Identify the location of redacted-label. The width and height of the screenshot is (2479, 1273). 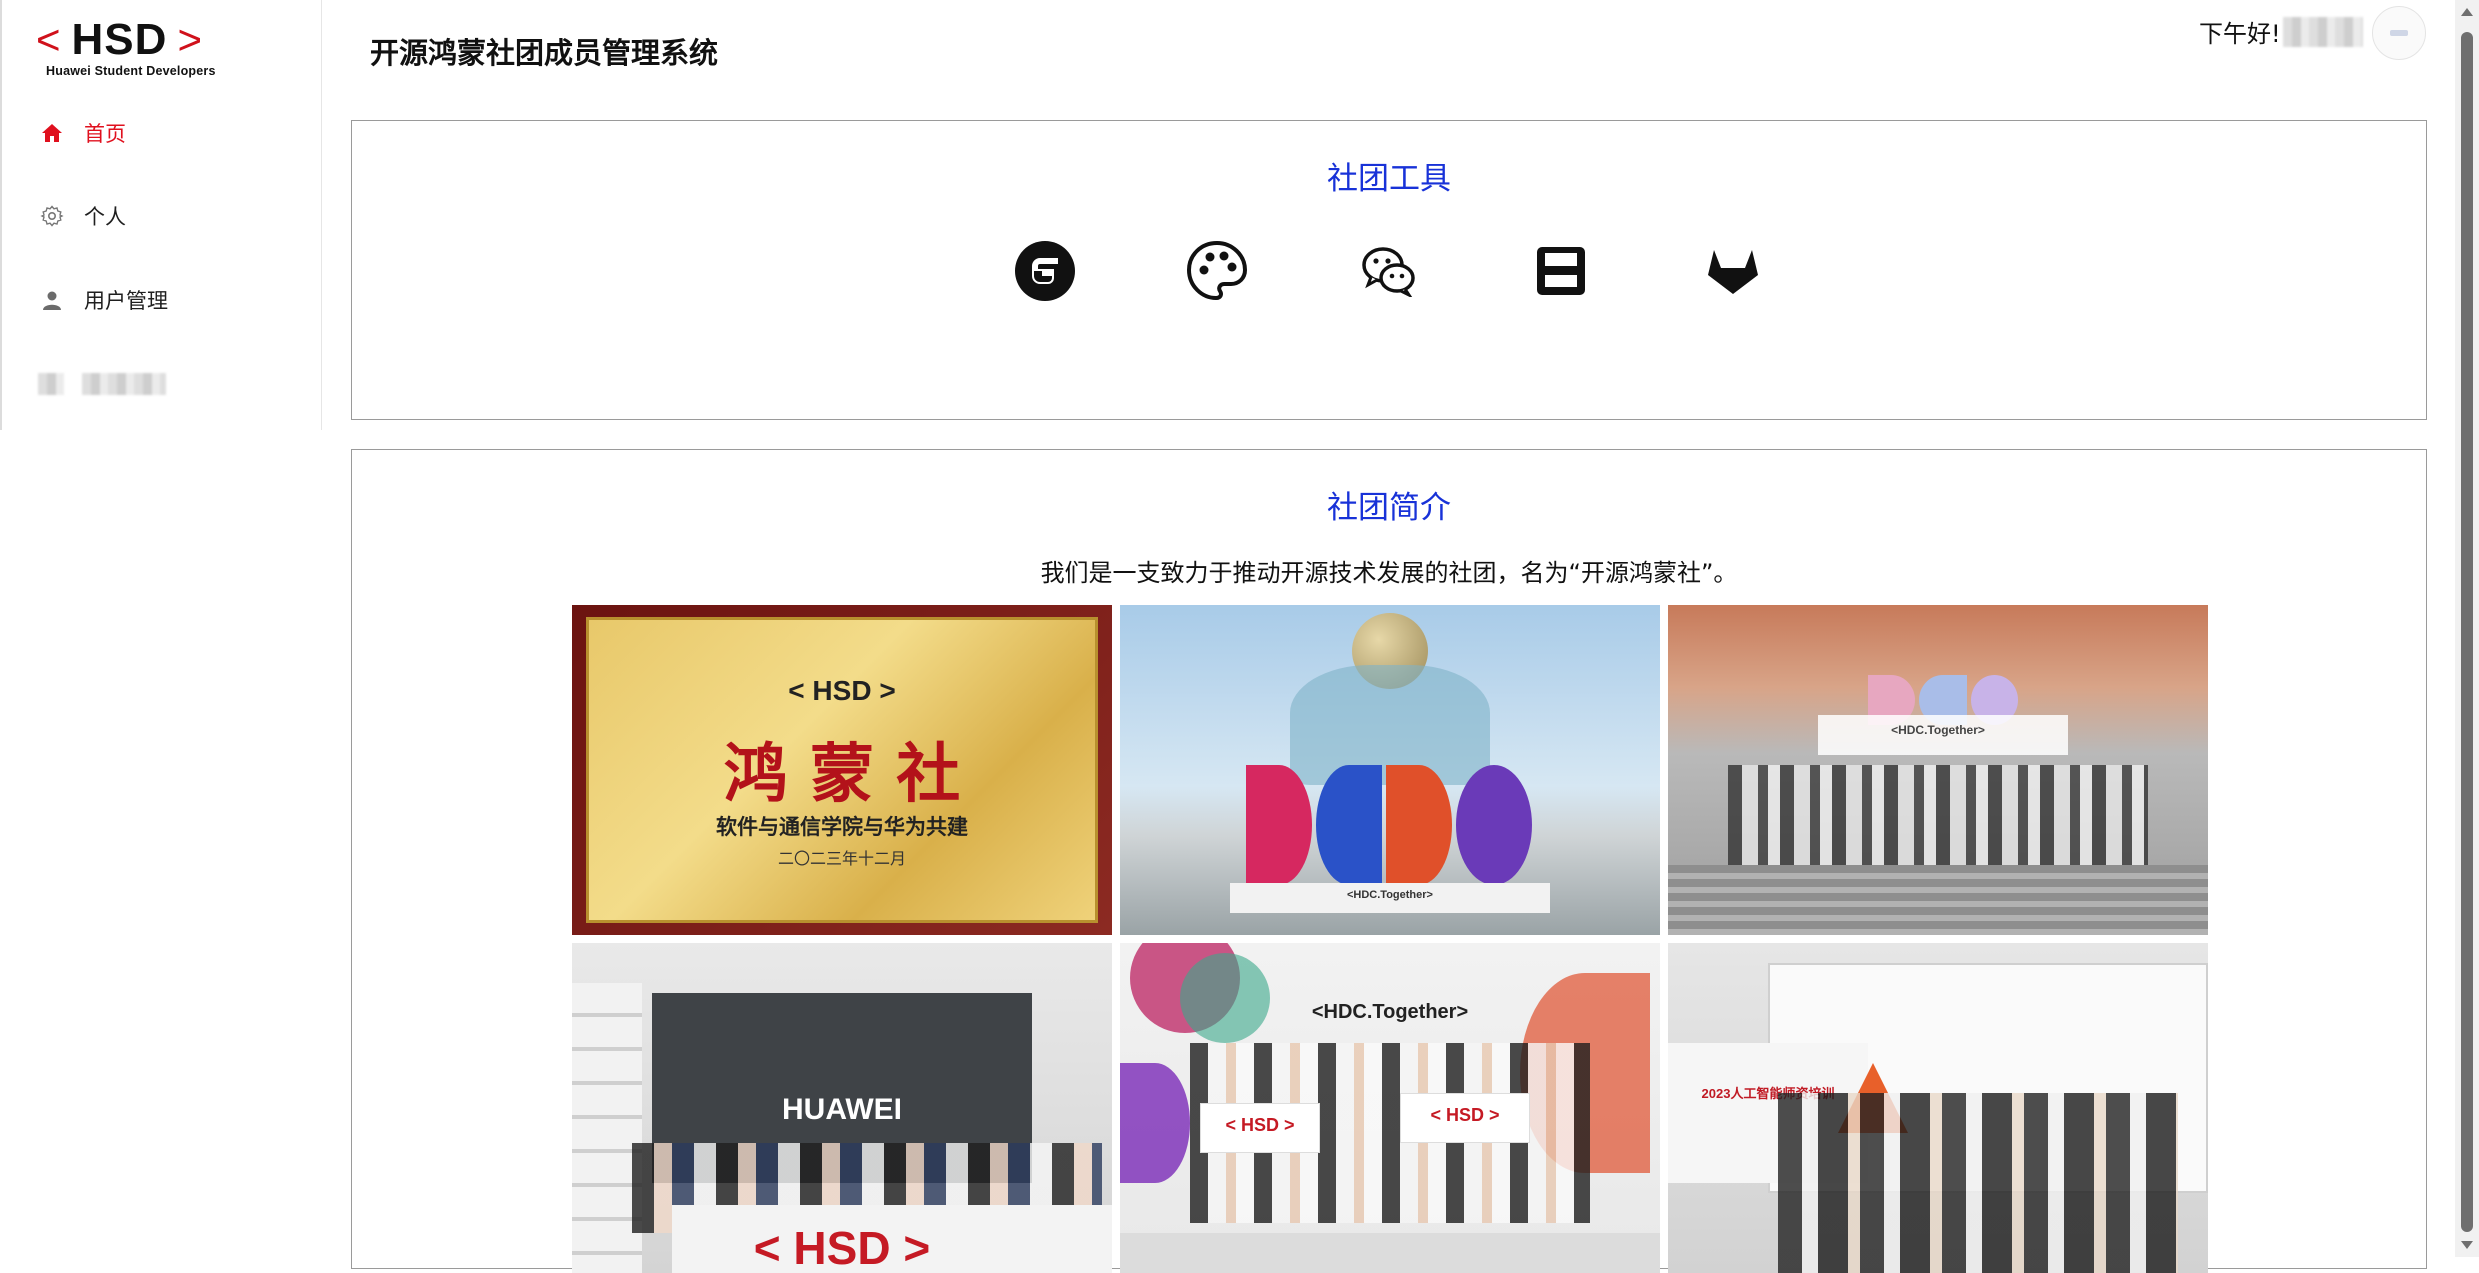
(124, 384).